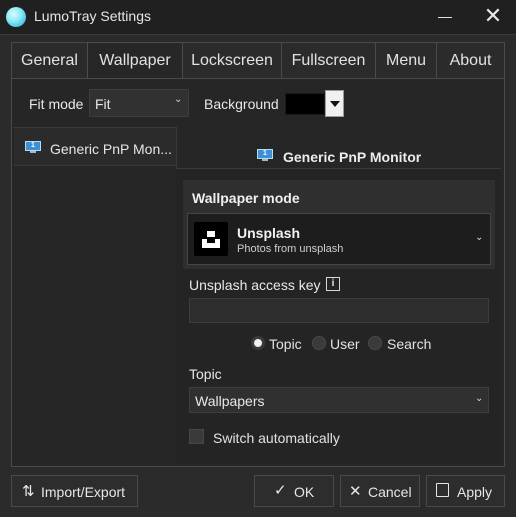 Image resolution: width=516 pixels, height=517 pixels. What do you see at coordinates (49, 60) in the screenshot?
I see `tab-general: General` at bounding box center [49, 60].